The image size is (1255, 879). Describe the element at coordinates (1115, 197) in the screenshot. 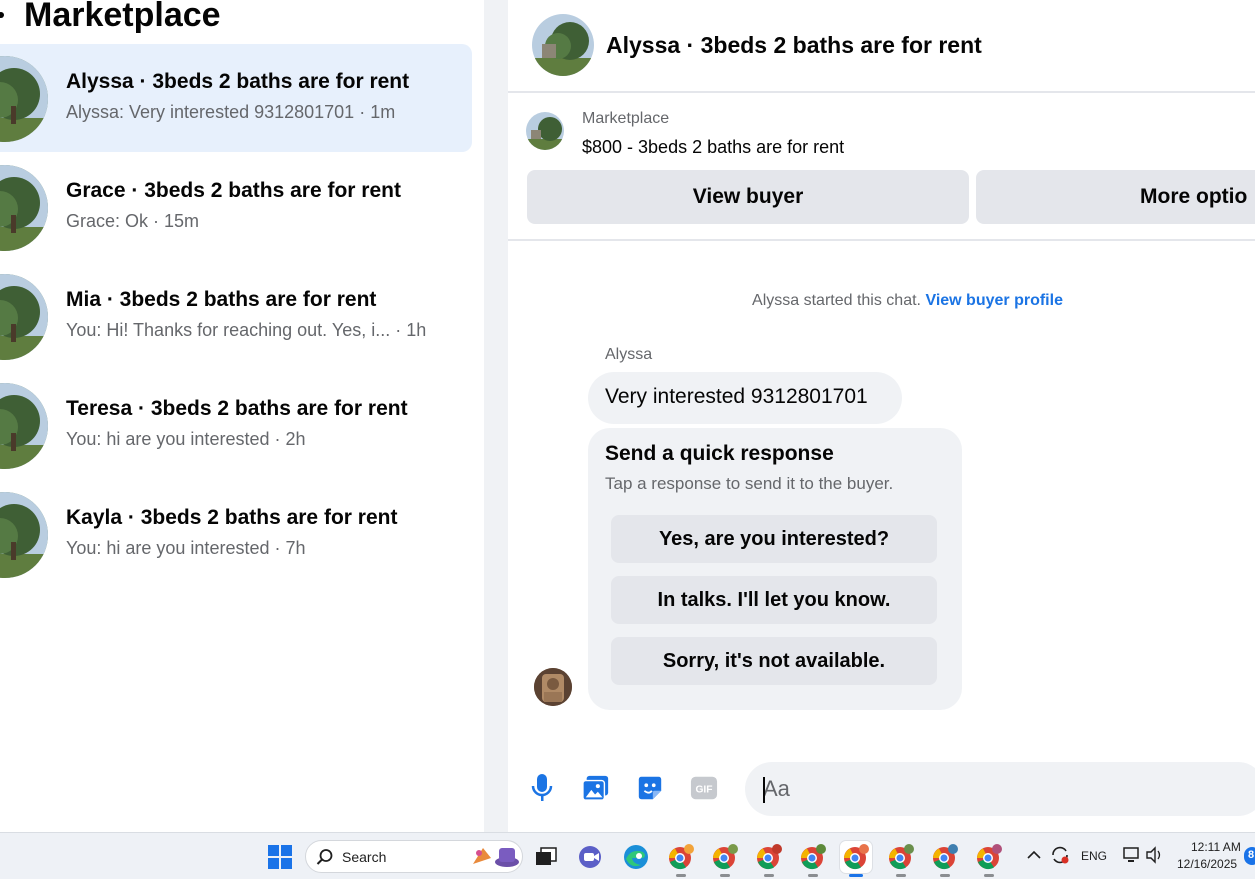

I see `more-options-button: More optio` at that location.